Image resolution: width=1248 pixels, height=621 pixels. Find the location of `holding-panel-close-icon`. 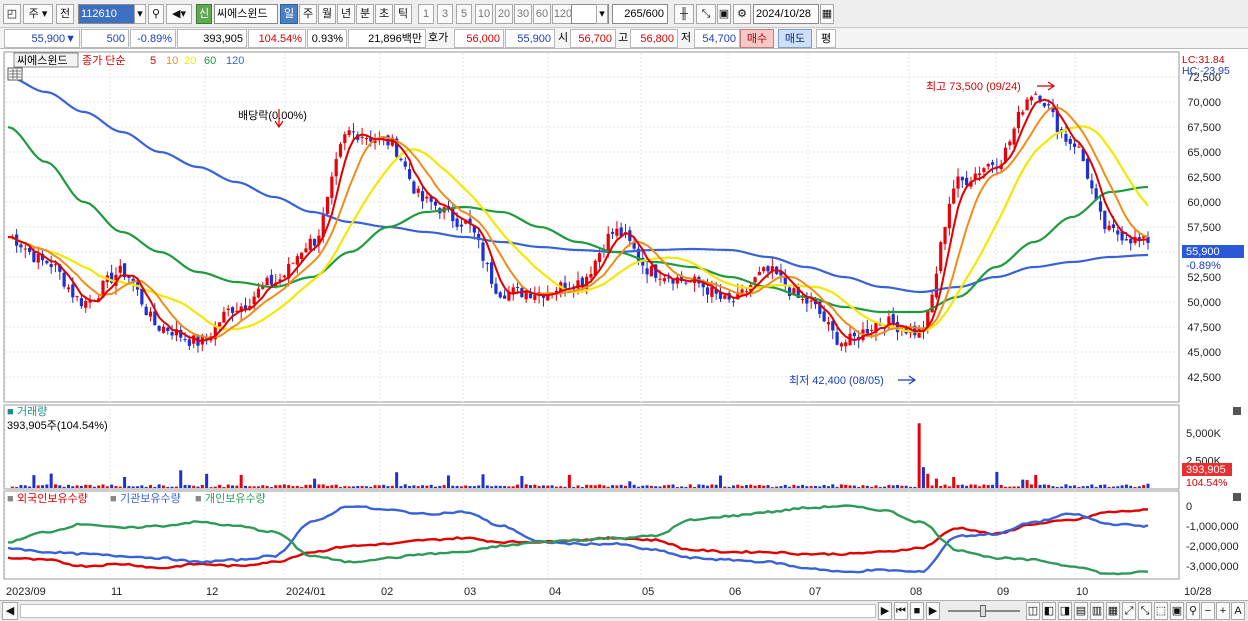

holding-panel-close-icon is located at coordinates (1237, 497).